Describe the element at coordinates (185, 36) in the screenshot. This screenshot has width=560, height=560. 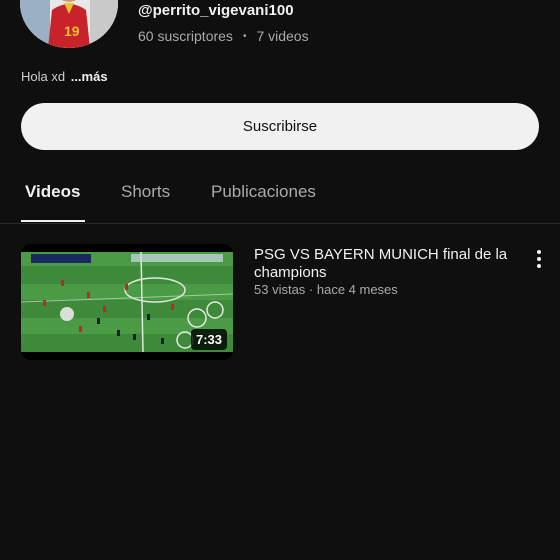
I see `subscriber-count: 60 suscriptores` at that location.